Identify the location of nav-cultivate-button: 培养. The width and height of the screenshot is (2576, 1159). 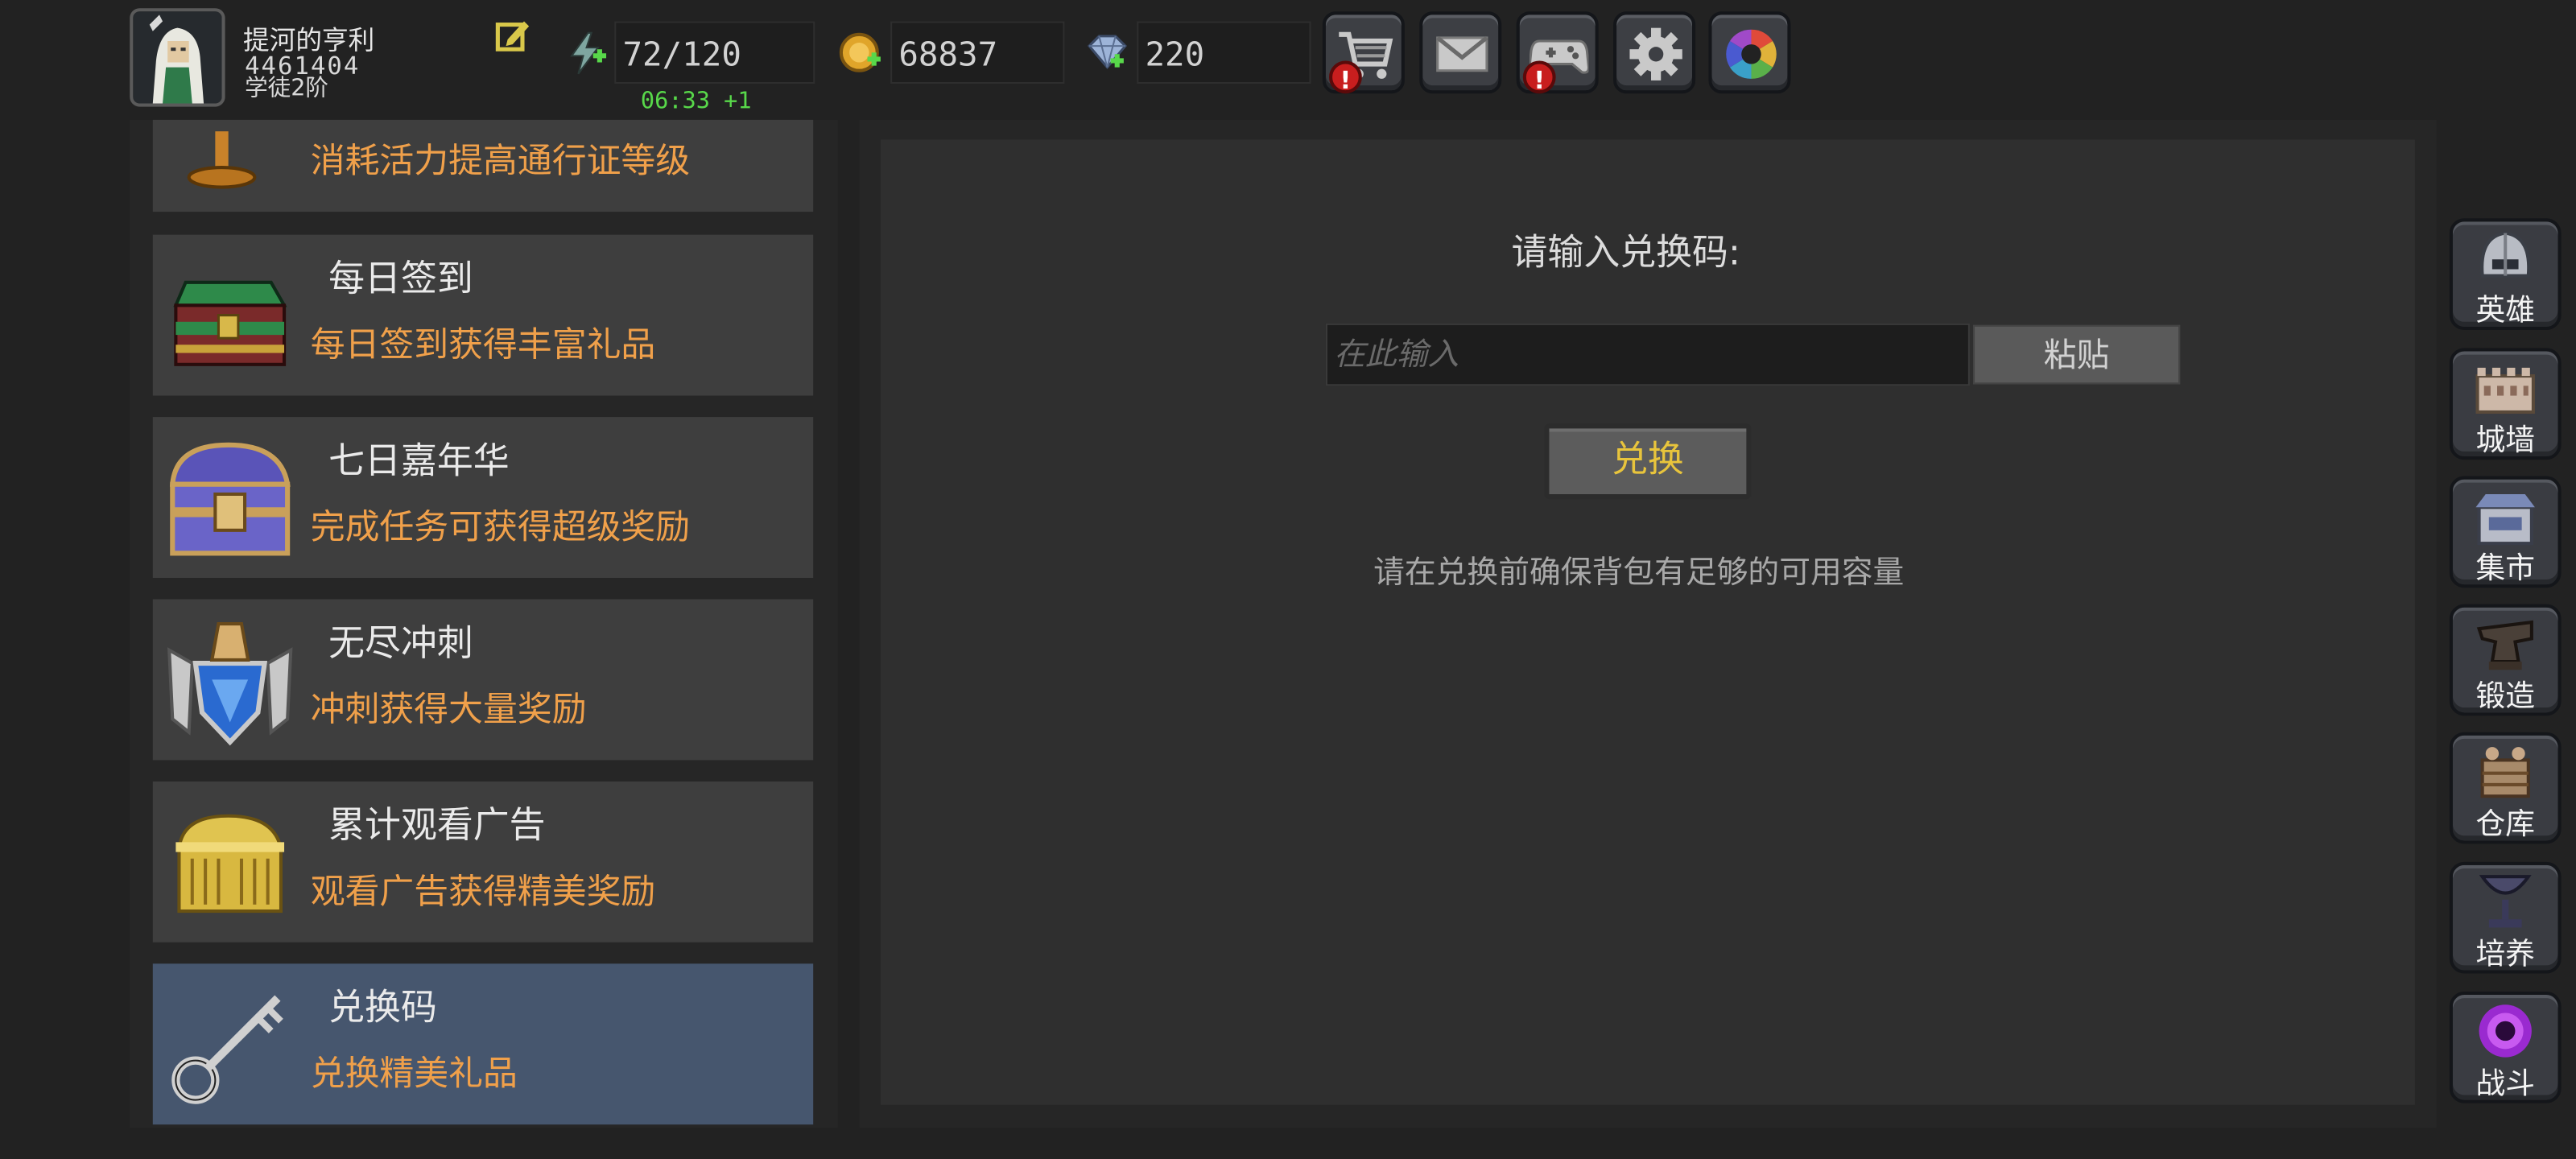
(2505, 918).